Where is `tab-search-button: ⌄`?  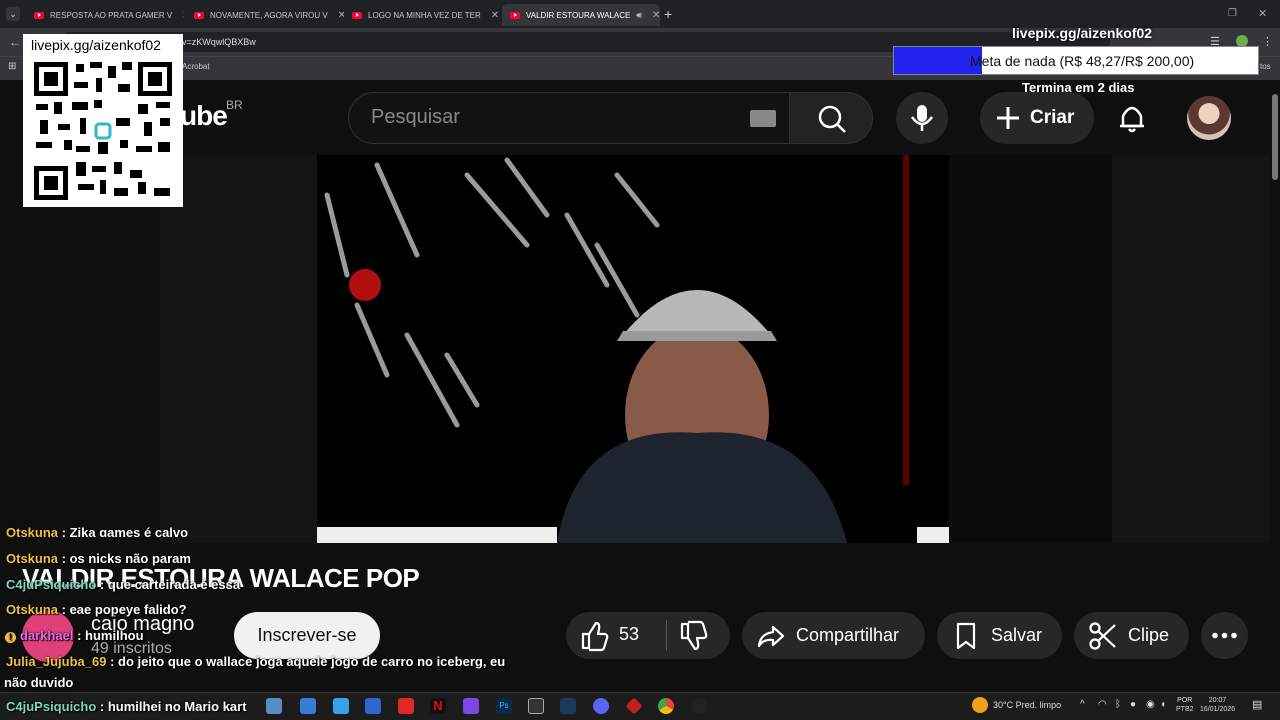 tab-search-button: ⌄ is located at coordinates (13, 14).